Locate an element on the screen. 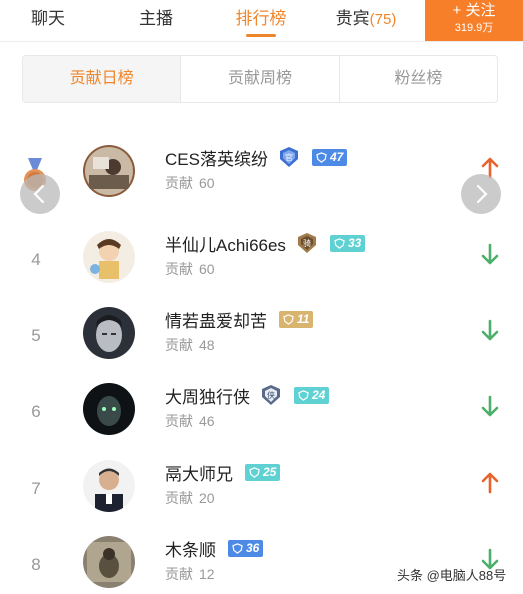  knight-badge-icon: 骑 is located at coordinates (307, 243).